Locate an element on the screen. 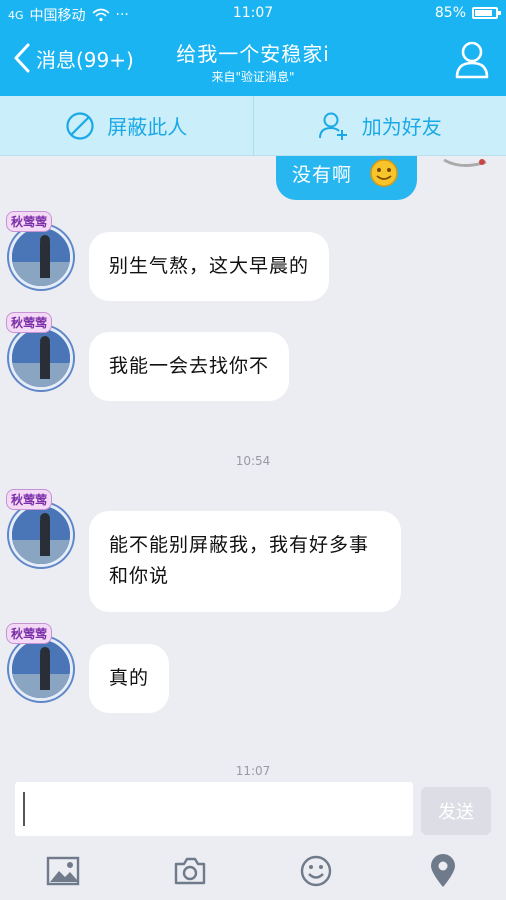  status-time: 11:07 is located at coordinates (253, 13).